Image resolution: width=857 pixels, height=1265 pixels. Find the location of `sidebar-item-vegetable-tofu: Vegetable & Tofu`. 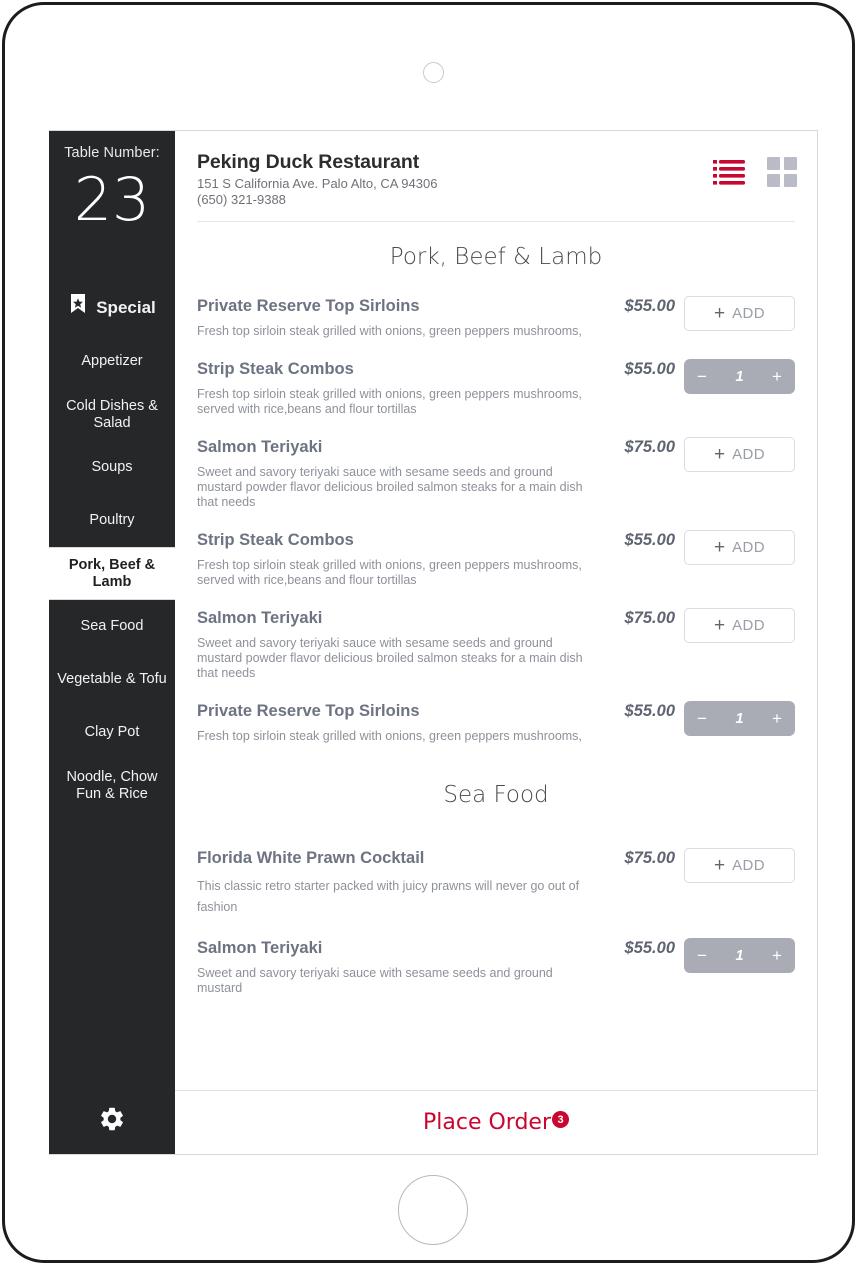

sidebar-item-vegetable-tofu: Vegetable & Tofu is located at coordinates (112, 679).